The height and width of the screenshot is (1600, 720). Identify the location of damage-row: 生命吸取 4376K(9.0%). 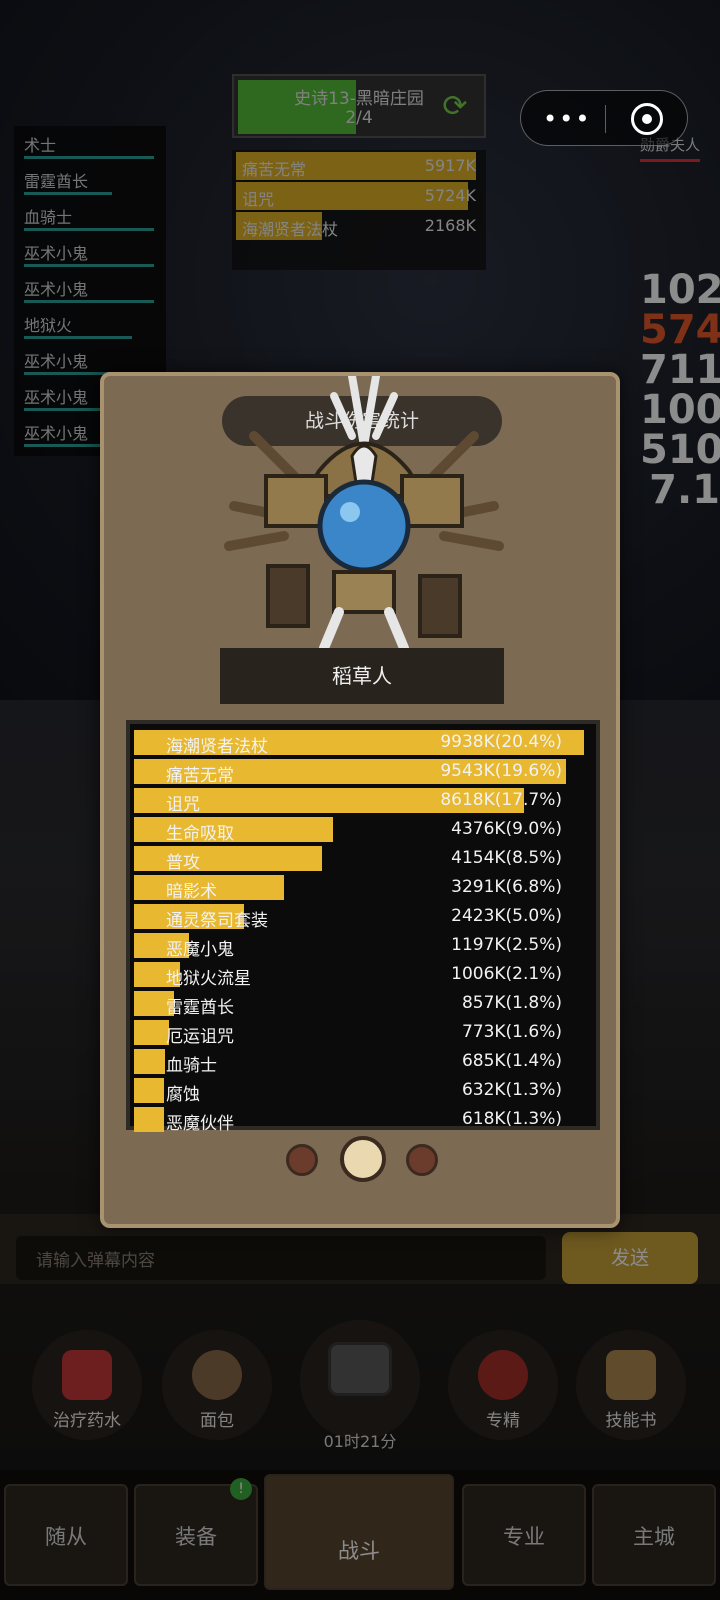
(363, 829).